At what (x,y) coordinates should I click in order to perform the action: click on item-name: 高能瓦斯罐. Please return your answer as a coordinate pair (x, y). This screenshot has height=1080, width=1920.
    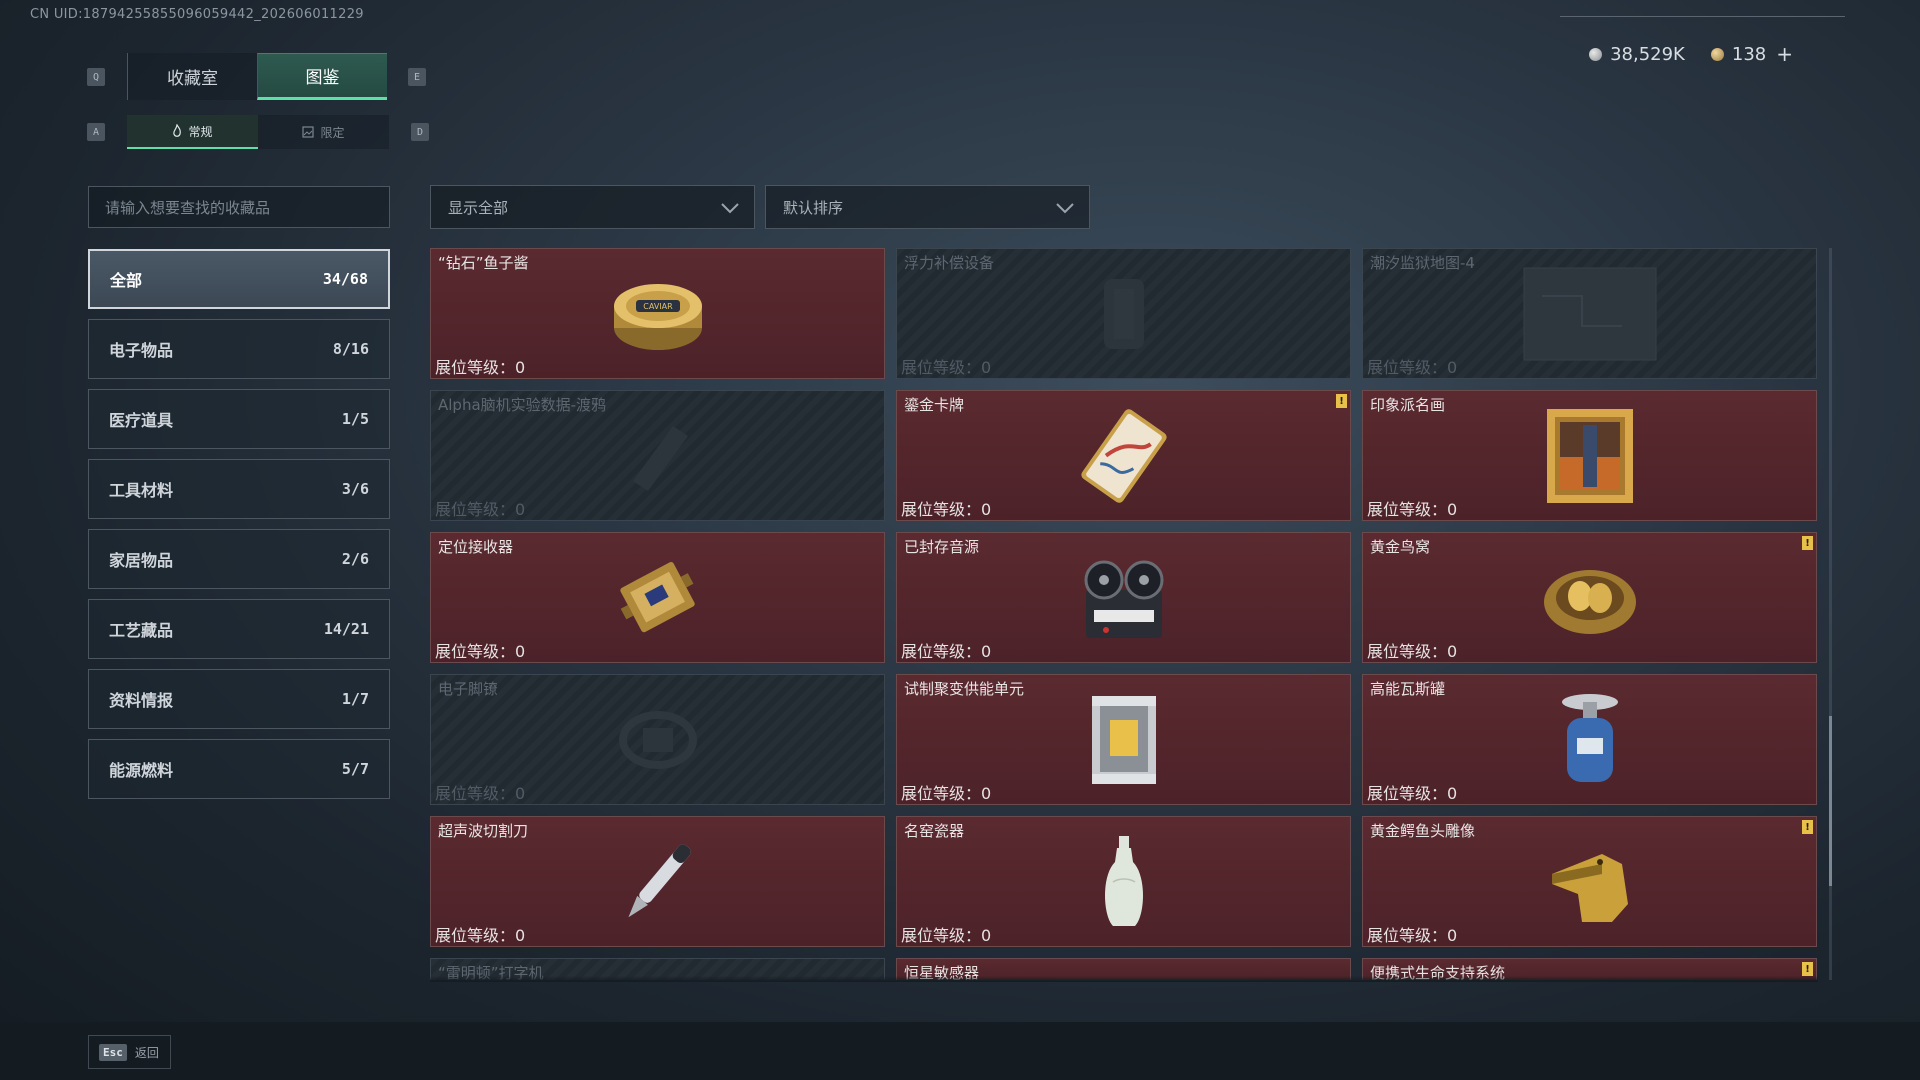
    Looking at the image, I should click on (1408, 689).